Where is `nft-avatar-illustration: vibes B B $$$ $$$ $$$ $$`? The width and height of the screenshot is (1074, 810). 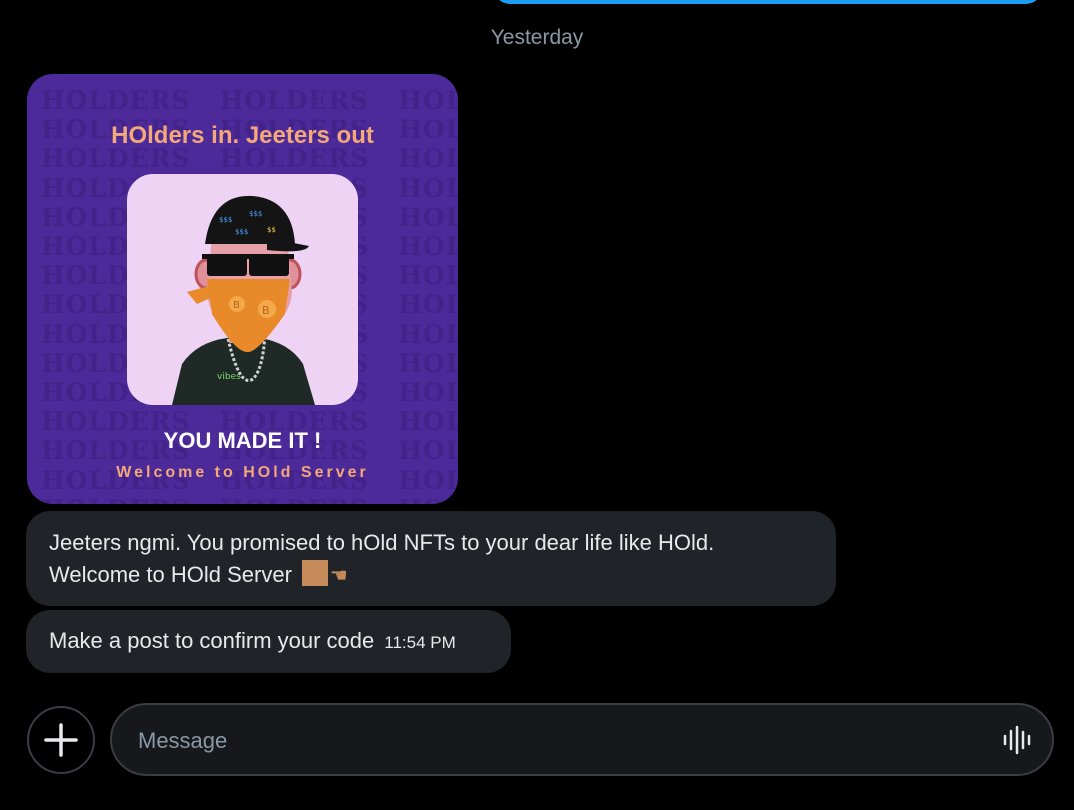 nft-avatar-illustration: vibes B B $$$ $$$ $$$ $$ is located at coordinates (242, 289).